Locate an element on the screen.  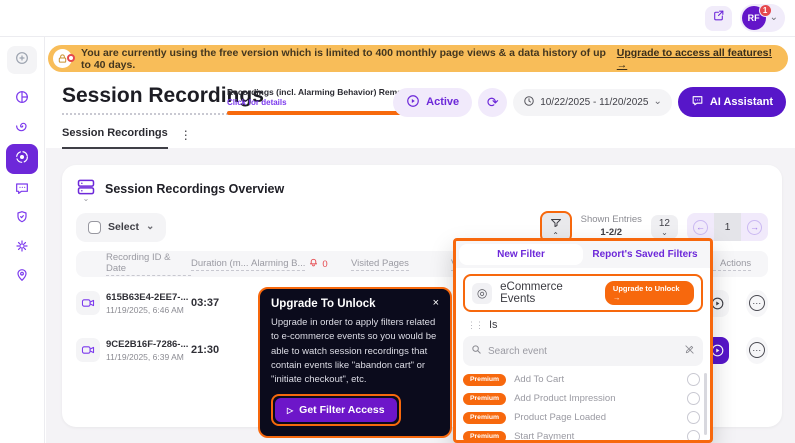
arrow-left-icon: ← is located at coordinates (700, 227).